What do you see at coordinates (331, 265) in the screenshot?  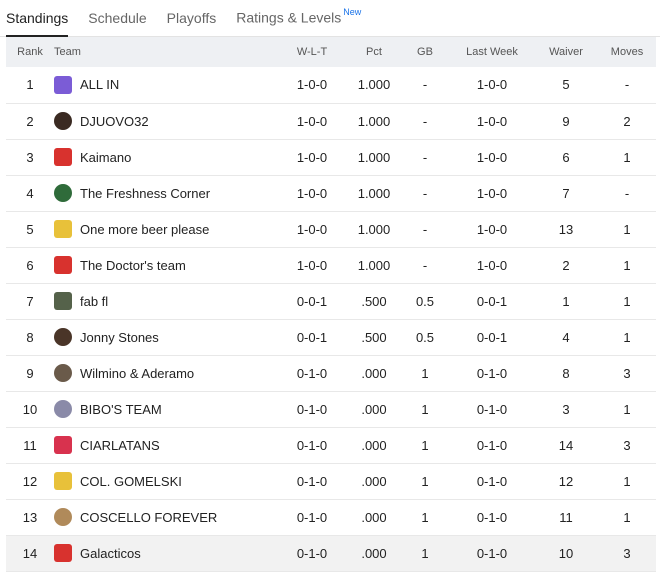 I see `table-row: 6 The Doctor's team 1-0-0 1.000 - 1-0-0 2 1` at bounding box center [331, 265].